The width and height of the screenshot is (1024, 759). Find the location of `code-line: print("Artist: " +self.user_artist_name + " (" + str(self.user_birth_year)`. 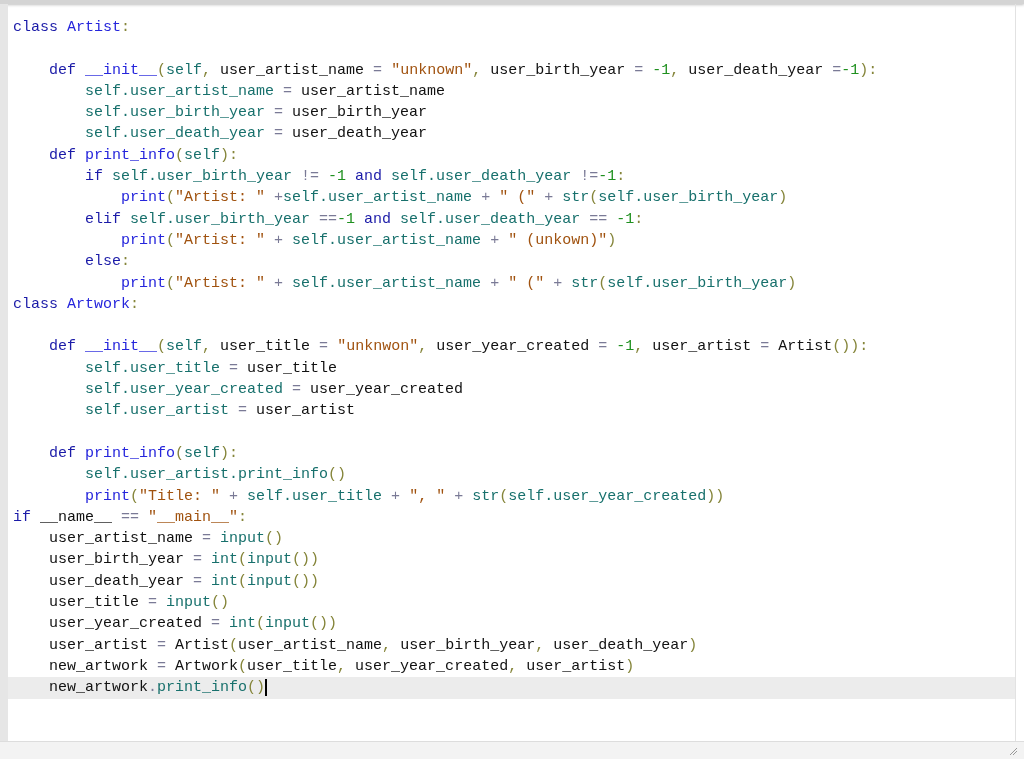

code-line: print("Artist: " +self.user_artist_name + " (" + str(self.user_birth_year) is located at coordinates (454, 198).